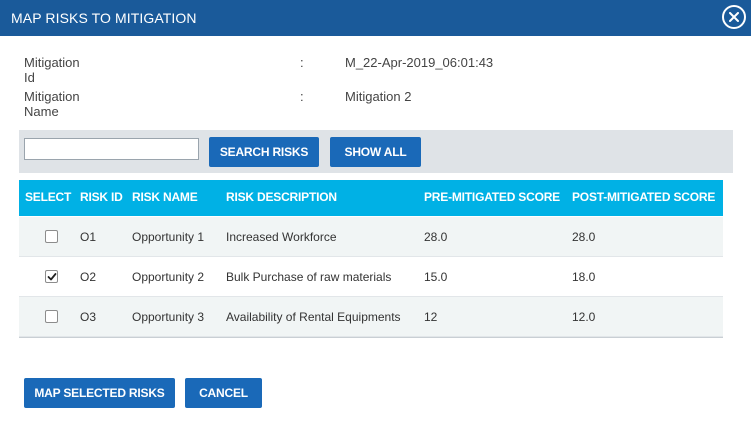 The width and height of the screenshot is (751, 425). I want to click on checkmark-icon, so click(52, 277).